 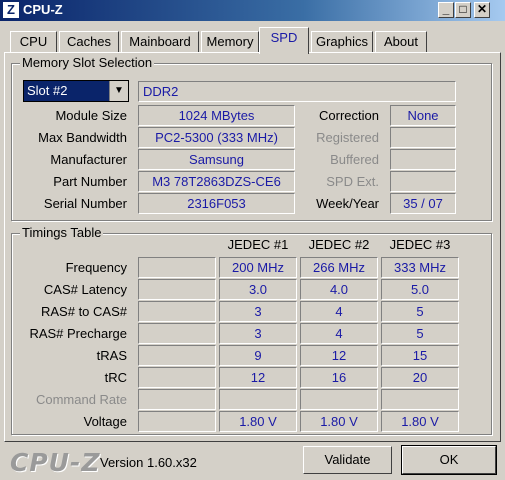 What do you see at coordinates (55, 462) in the screenshot?
I see `cpuz-logo: CPU-Z` at bounding box center [55, 462].